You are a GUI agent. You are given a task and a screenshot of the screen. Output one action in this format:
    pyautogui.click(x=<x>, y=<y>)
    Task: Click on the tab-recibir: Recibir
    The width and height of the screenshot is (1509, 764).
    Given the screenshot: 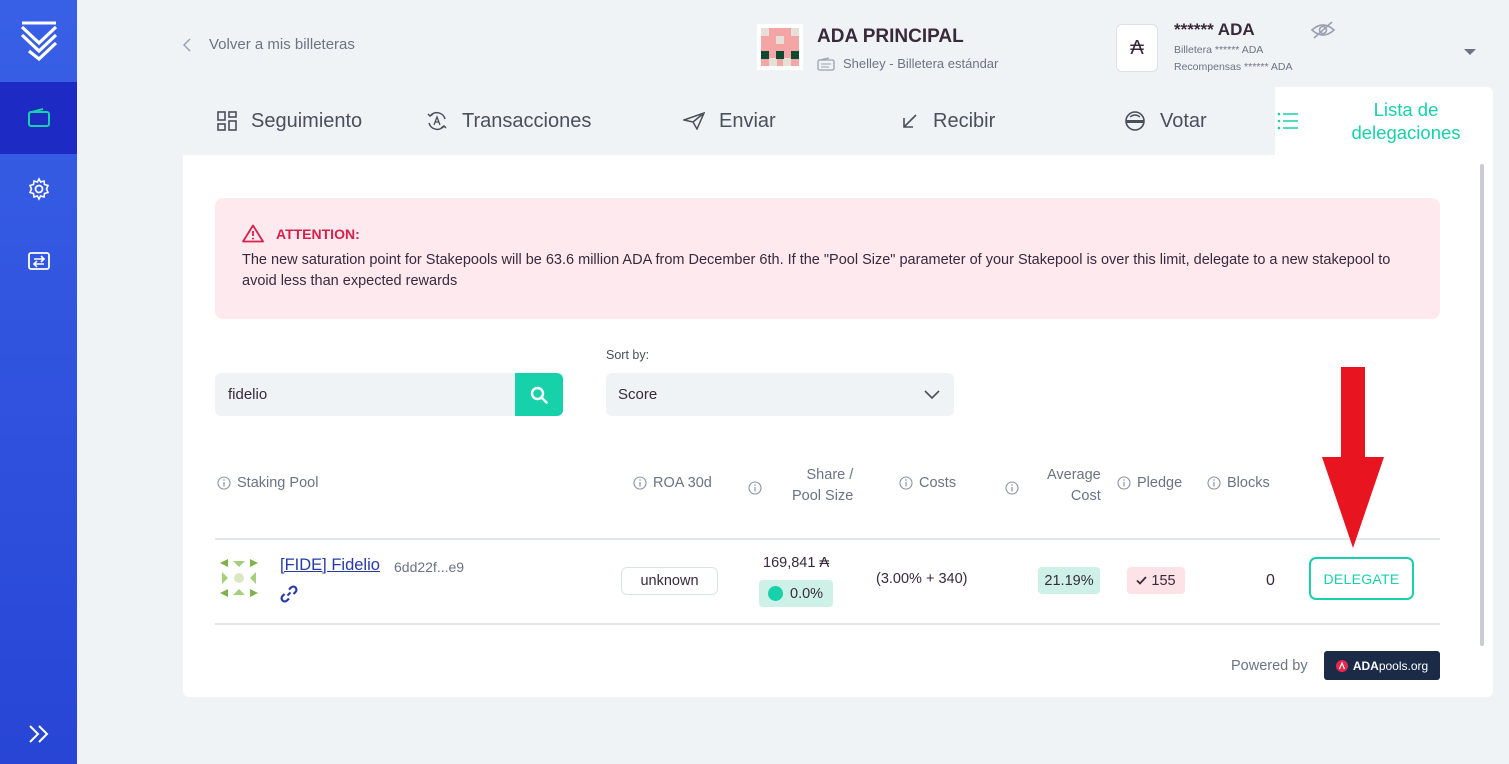 What is the action you would take?
    pyautogui.click(x=948, y=121)
    